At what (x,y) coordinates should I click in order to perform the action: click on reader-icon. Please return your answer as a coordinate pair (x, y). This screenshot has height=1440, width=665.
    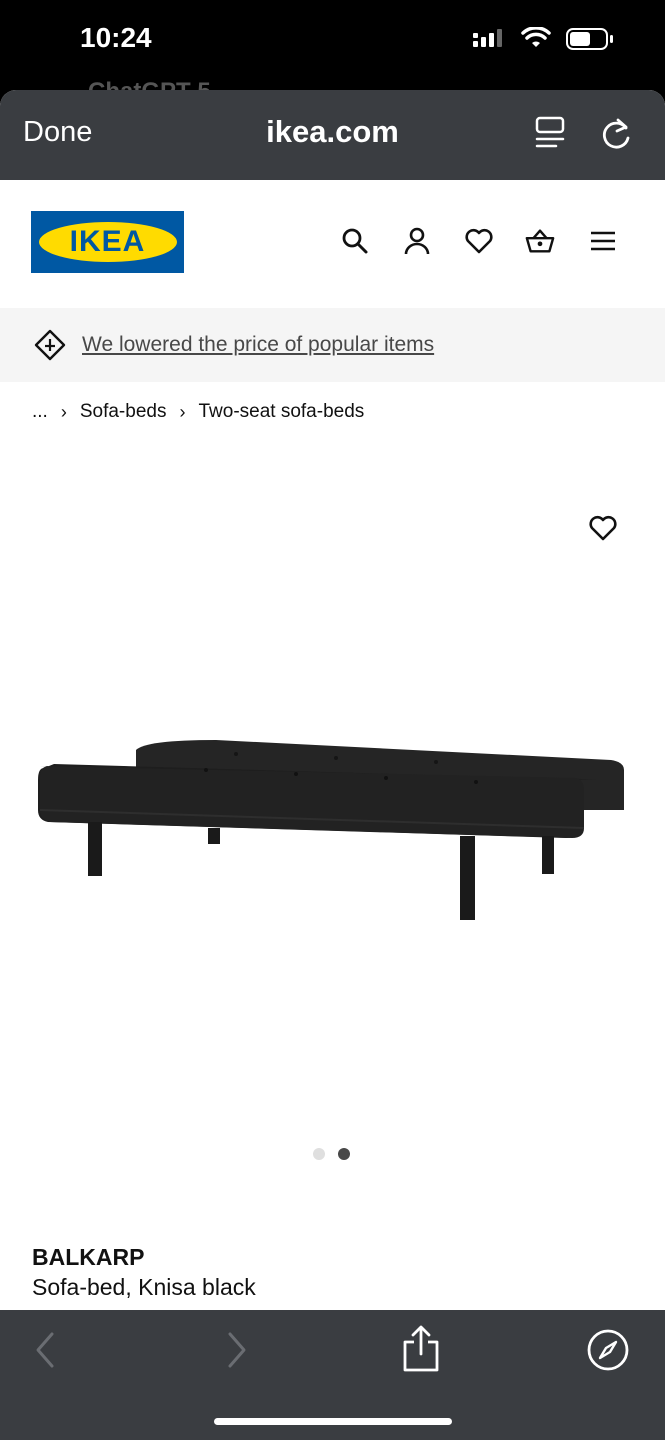
    Looking at the image, I should click on (551, 133).